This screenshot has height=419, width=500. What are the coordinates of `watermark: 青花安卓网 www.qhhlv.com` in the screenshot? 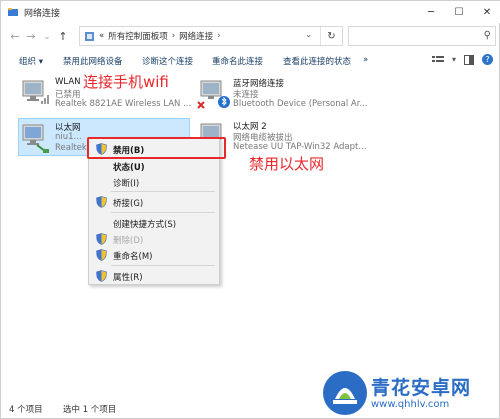 It's located at (409, 393).